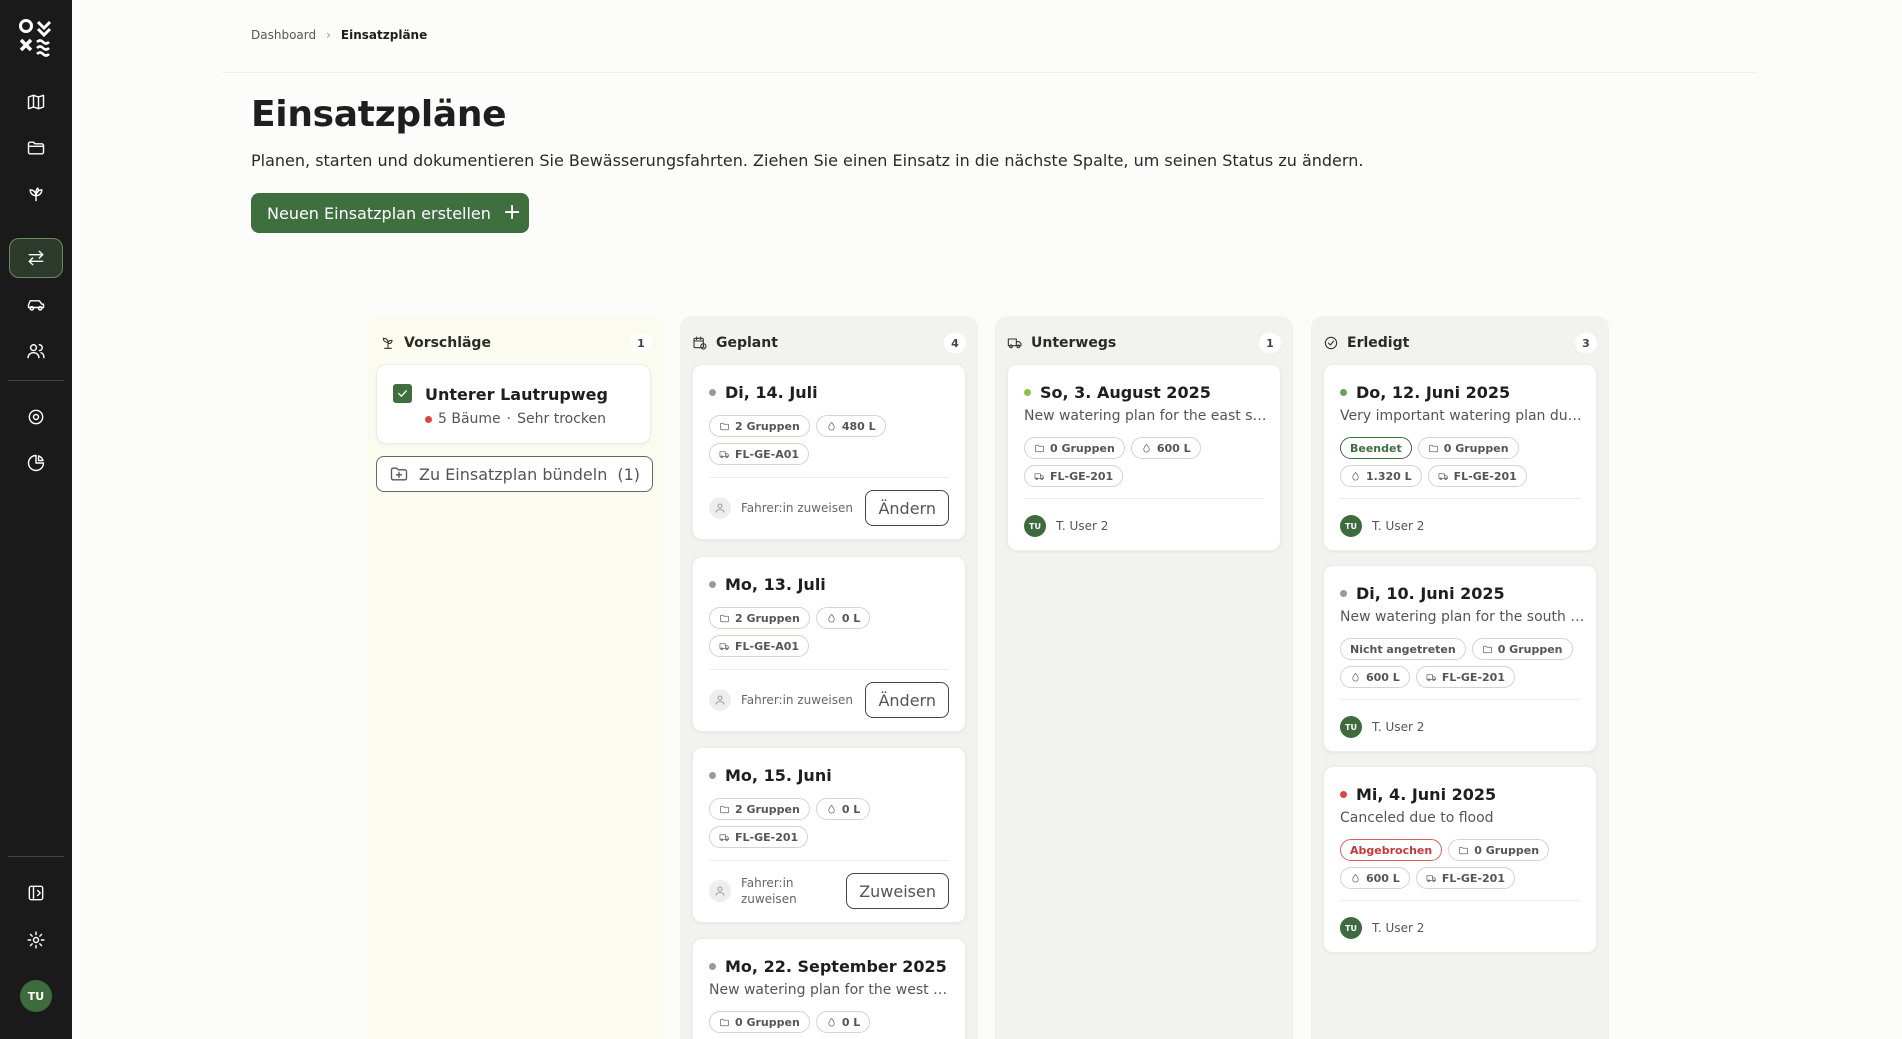 The image size is (1902, 1039). What do you see at coordinates (36, 148) in the screenshot?
I see `nav-folders` at bounding box center [36, 148].